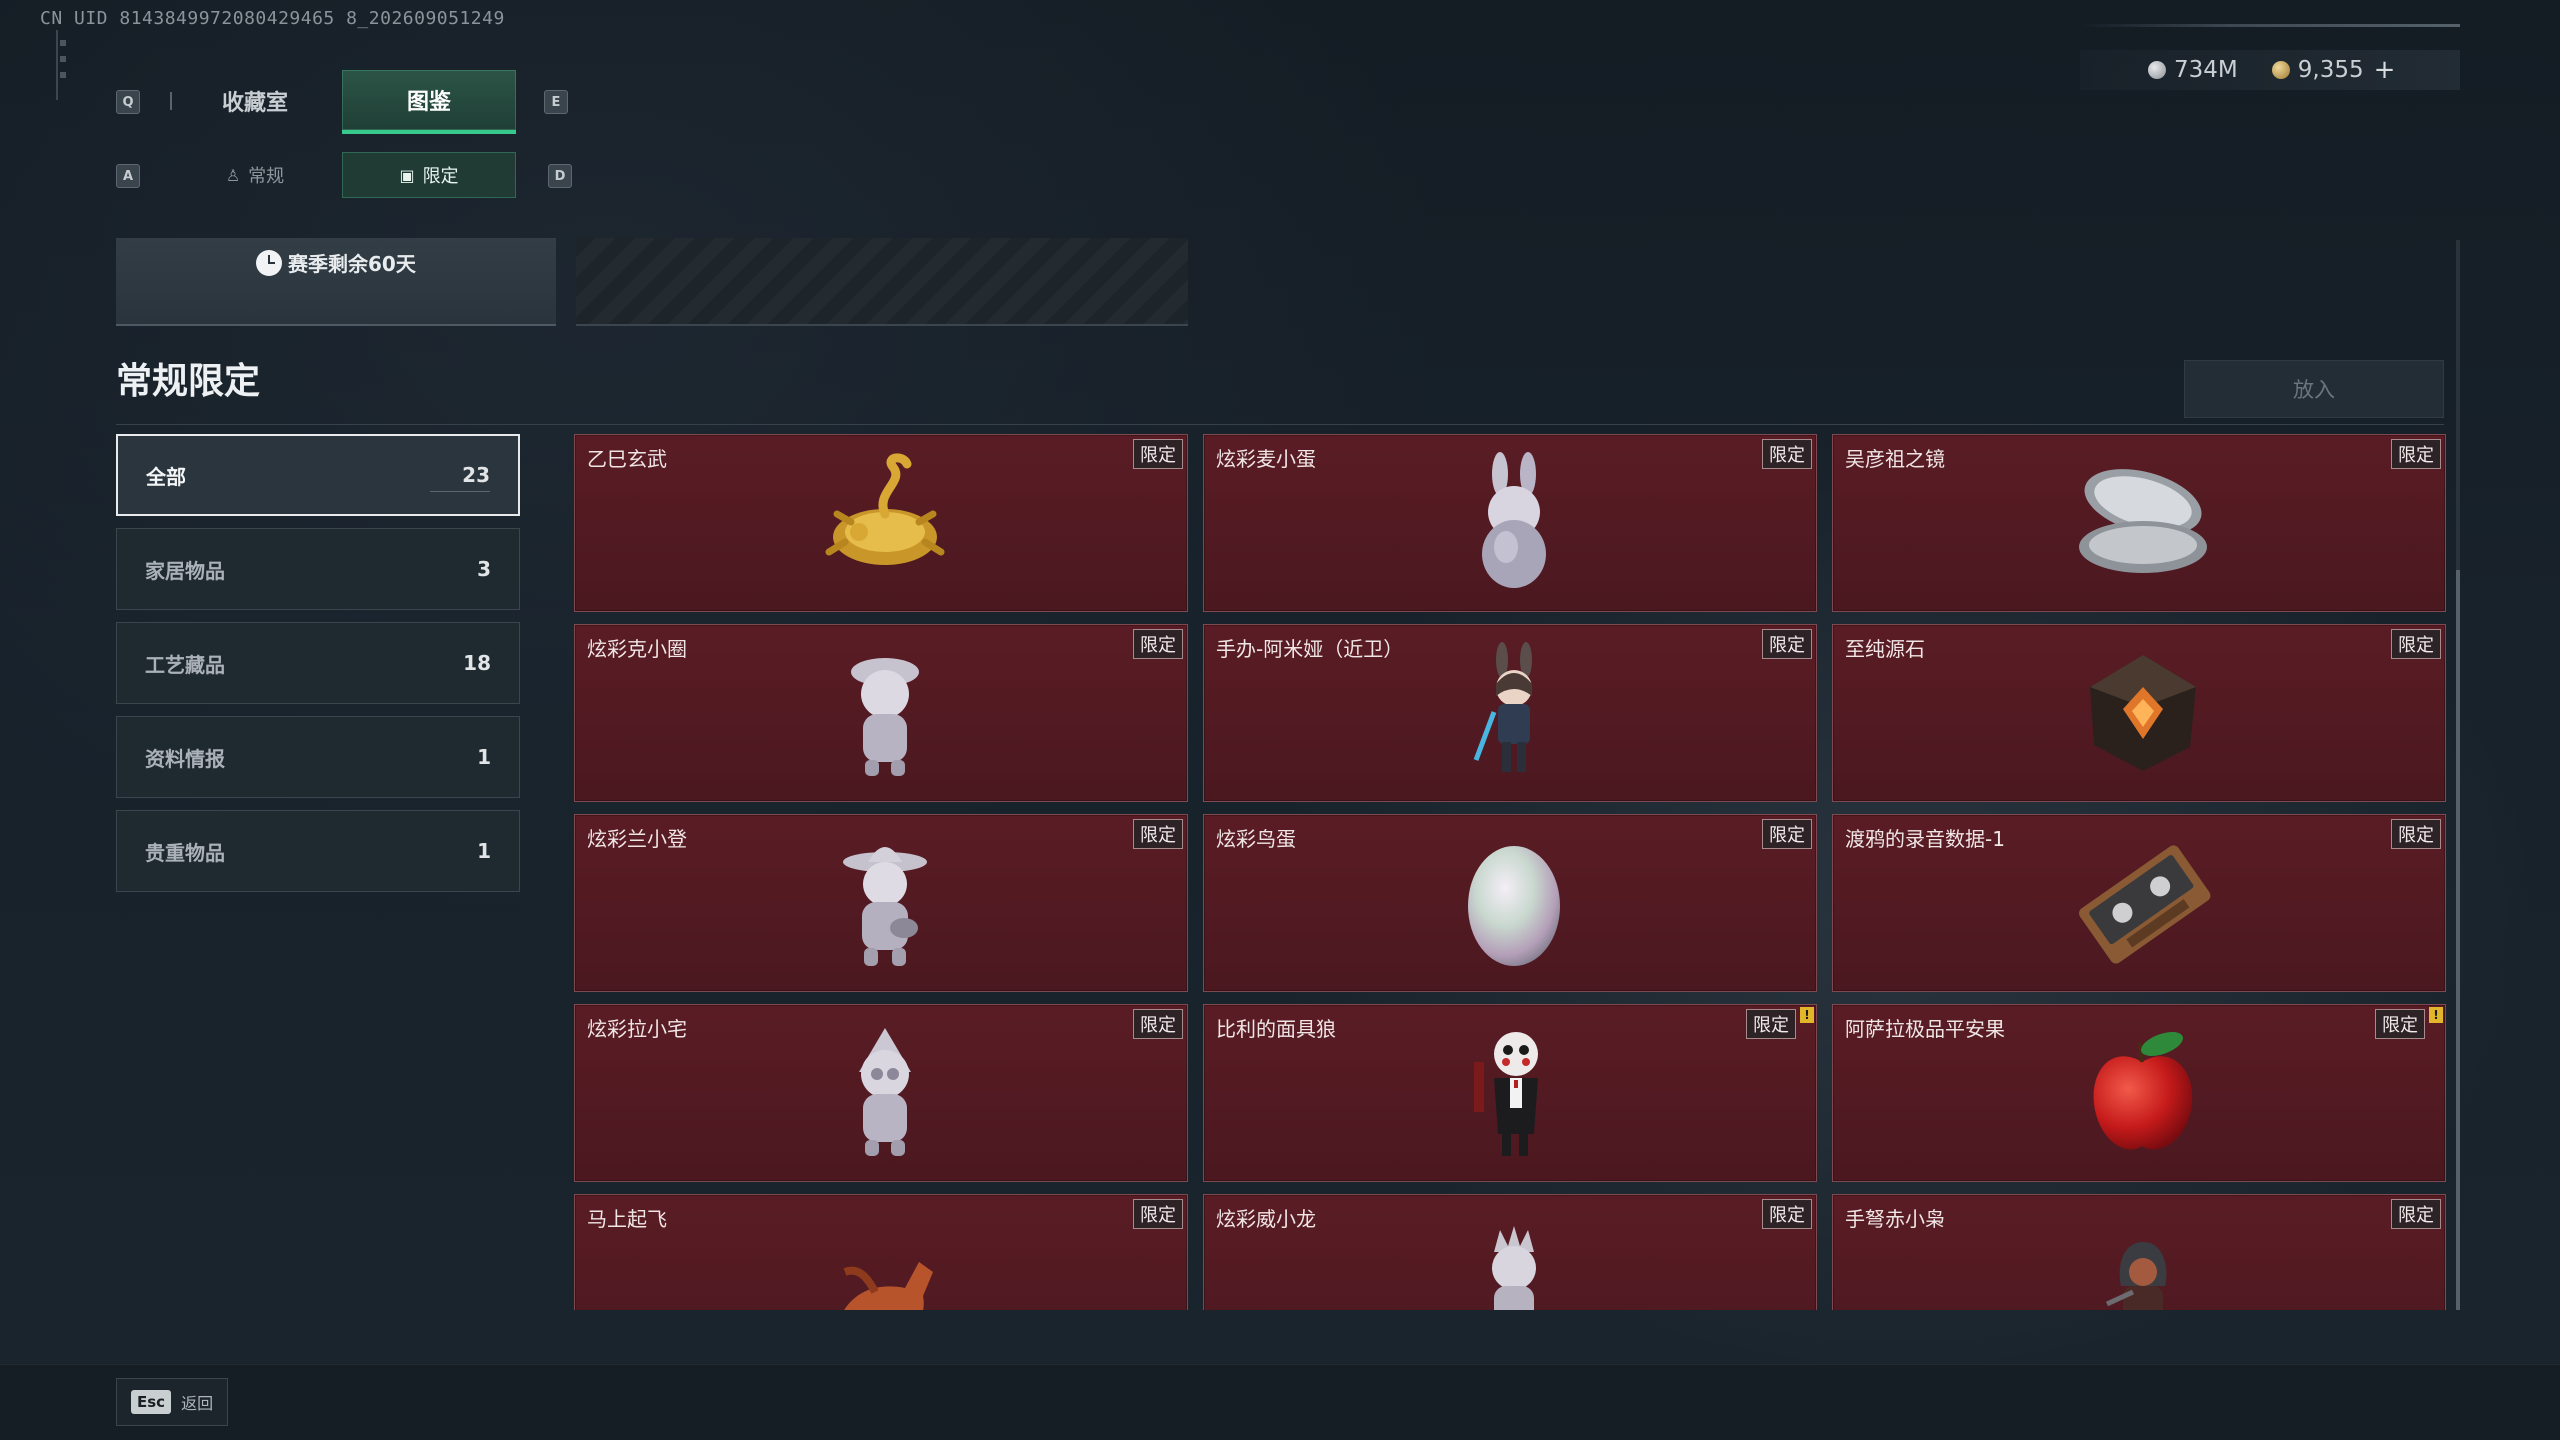  I want to click on category-label: 工艺藏品, so click(185, 664).